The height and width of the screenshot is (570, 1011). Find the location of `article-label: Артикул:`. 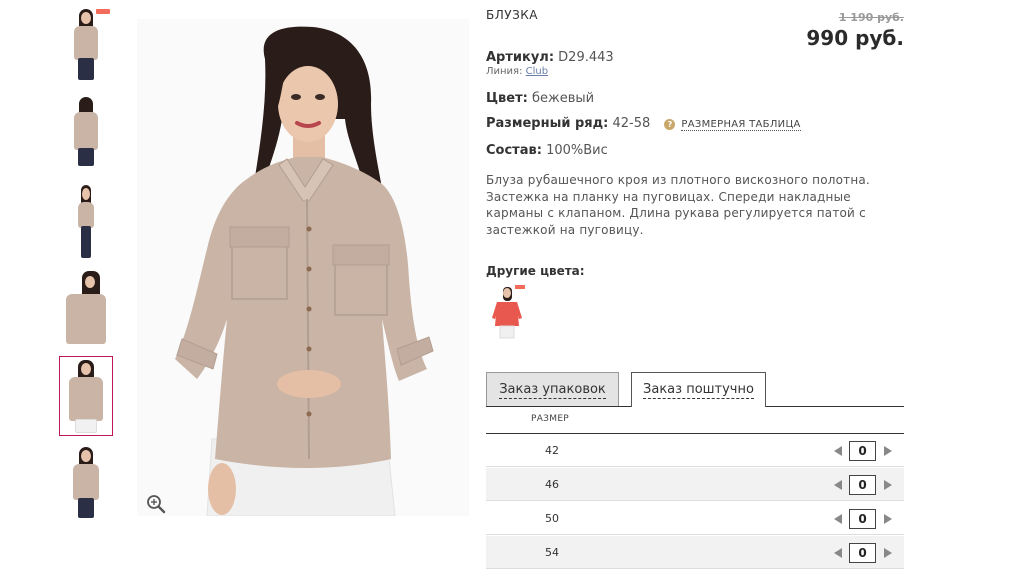

article-label: Артикул: is located at coordinates (520, 57).